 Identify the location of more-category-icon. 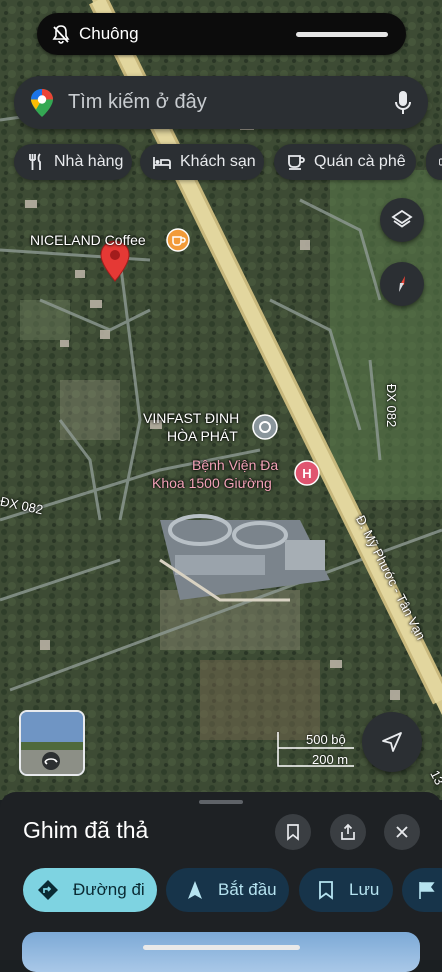
(440, 162).